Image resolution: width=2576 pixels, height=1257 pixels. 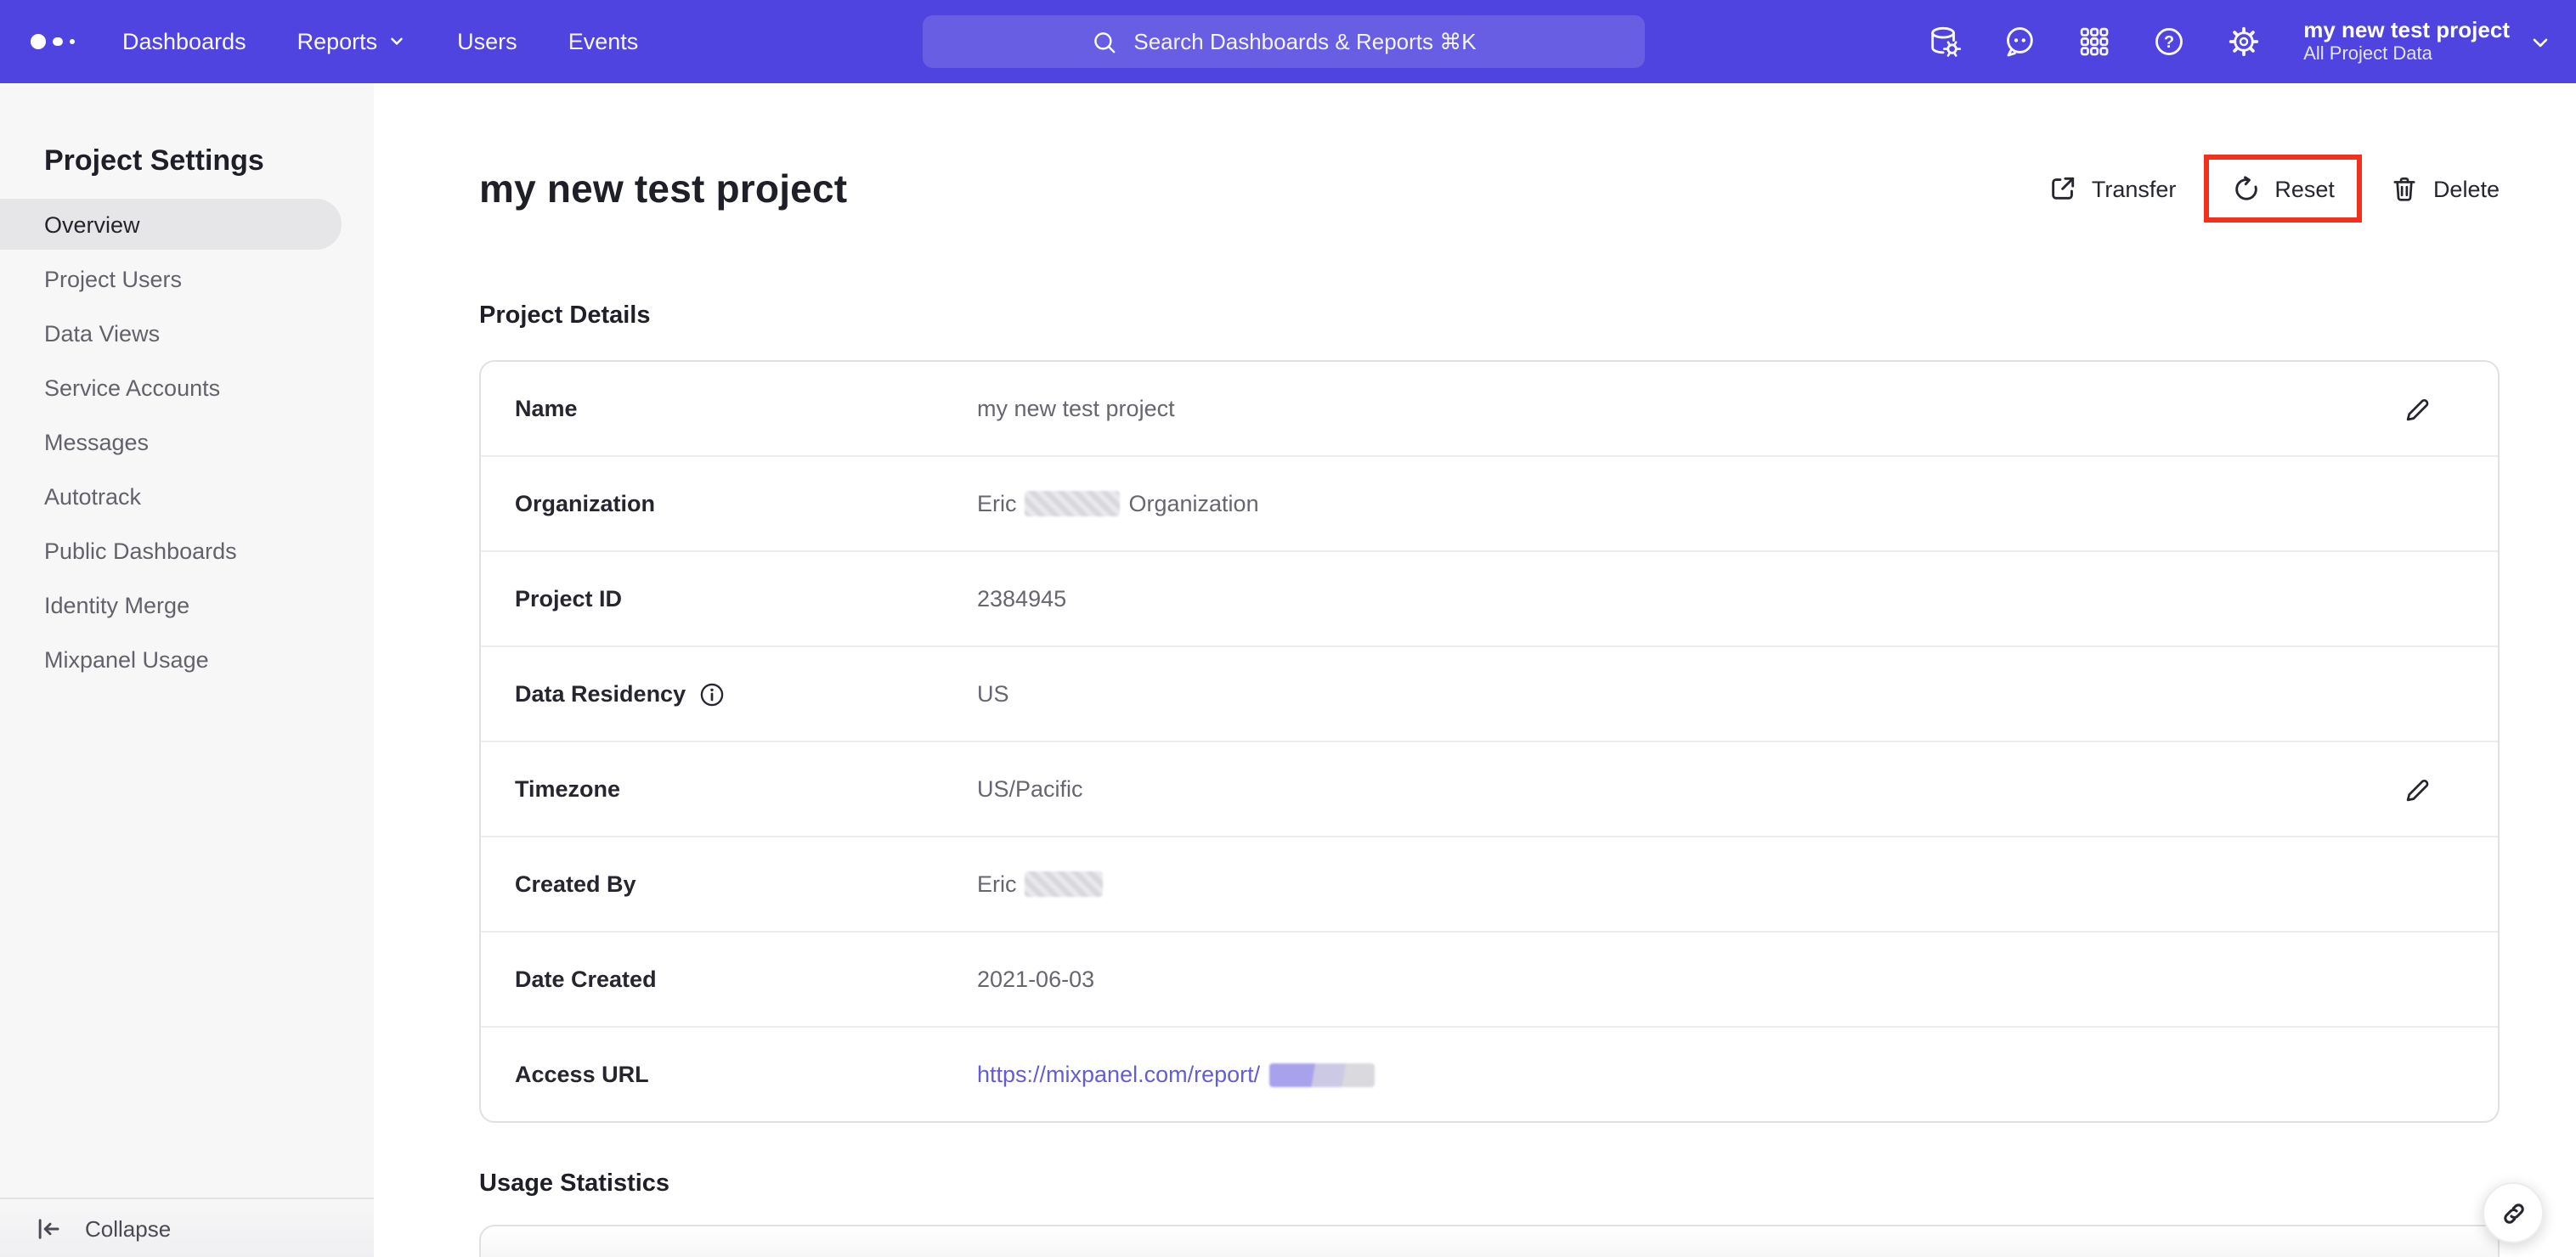 I want to click on trash-icon, so click(x=2404, y=189).